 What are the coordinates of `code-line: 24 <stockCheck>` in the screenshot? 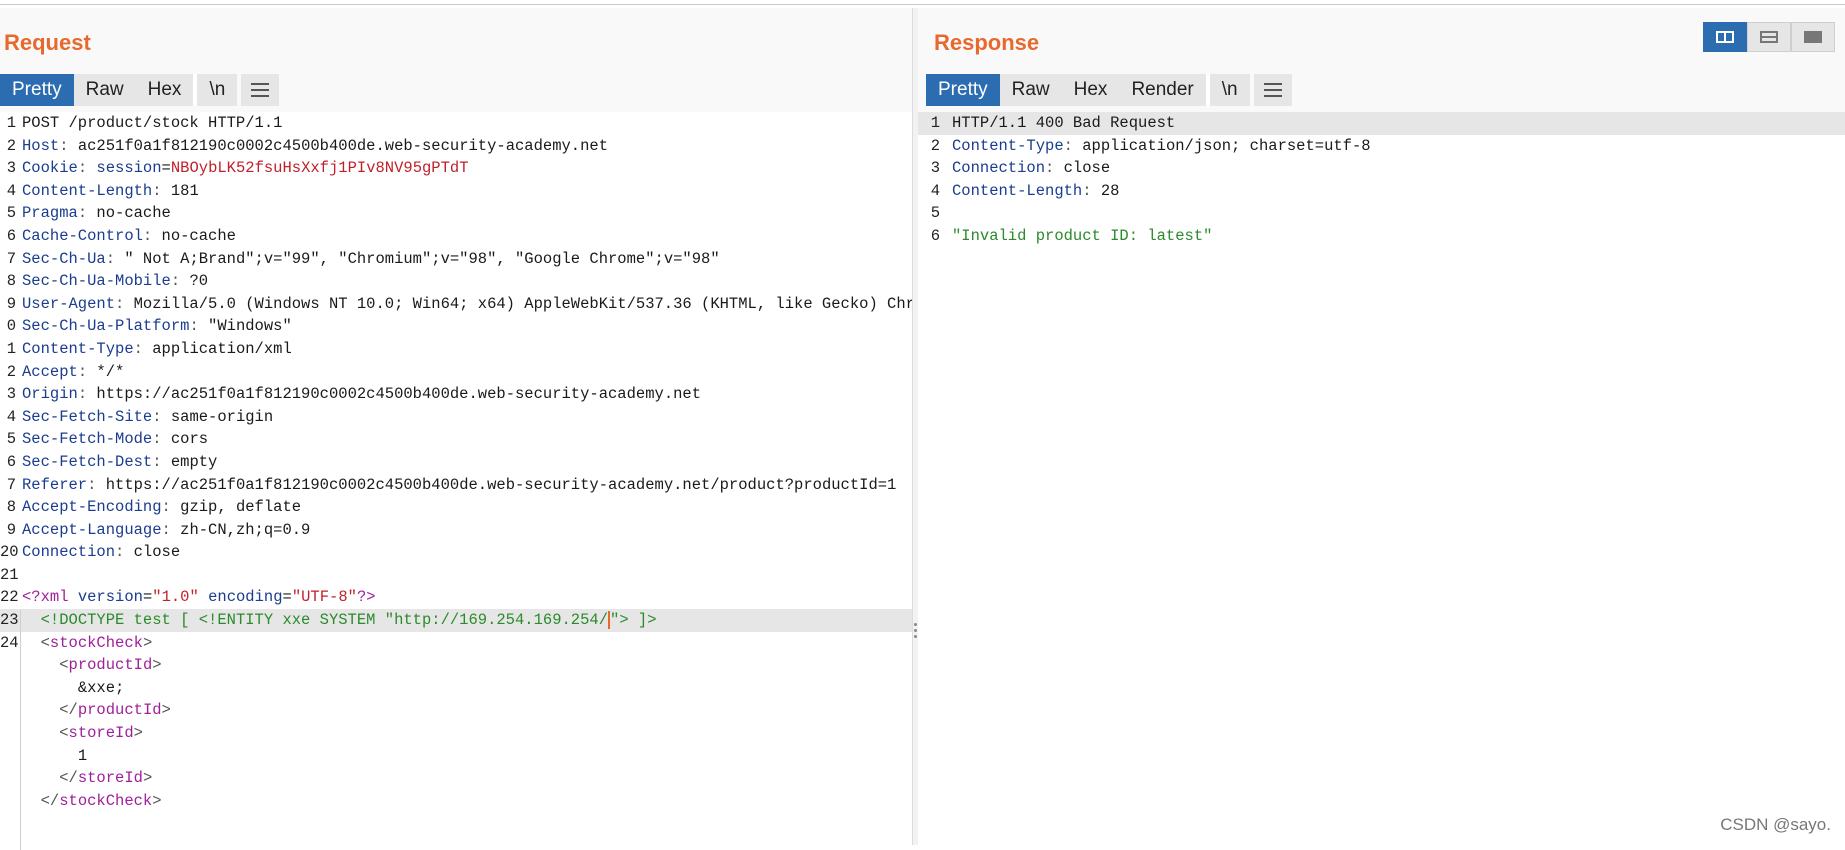 It's located at (456, 643).